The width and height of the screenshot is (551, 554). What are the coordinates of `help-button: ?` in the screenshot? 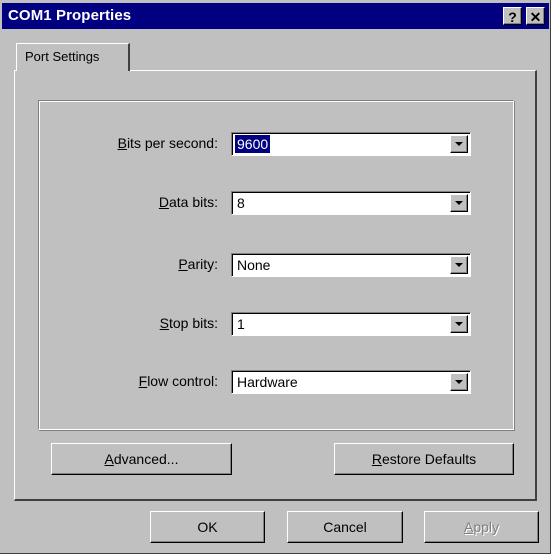 It's located at (512, 16).